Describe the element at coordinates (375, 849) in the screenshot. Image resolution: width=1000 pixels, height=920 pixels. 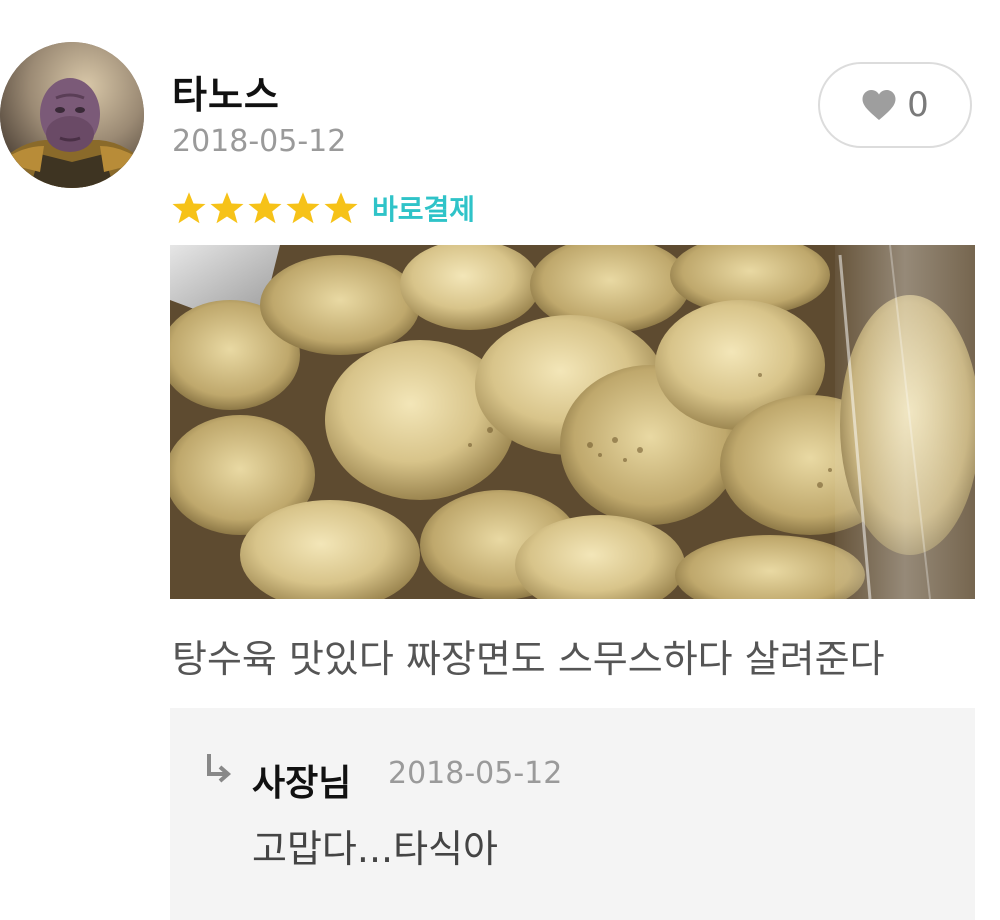
I see `reply-text: 고맙다...타식아` at that location.